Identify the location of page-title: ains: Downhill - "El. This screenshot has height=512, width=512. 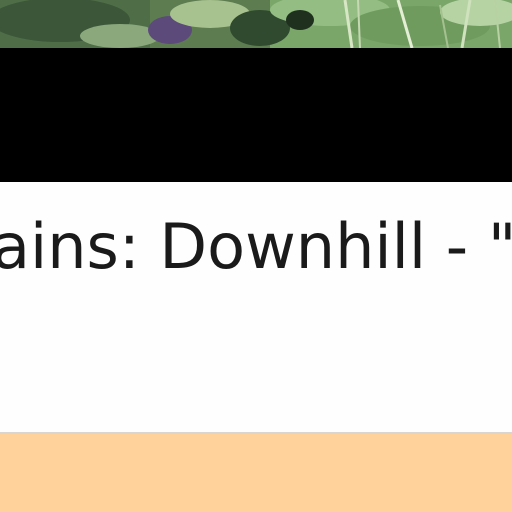
(256, 246).